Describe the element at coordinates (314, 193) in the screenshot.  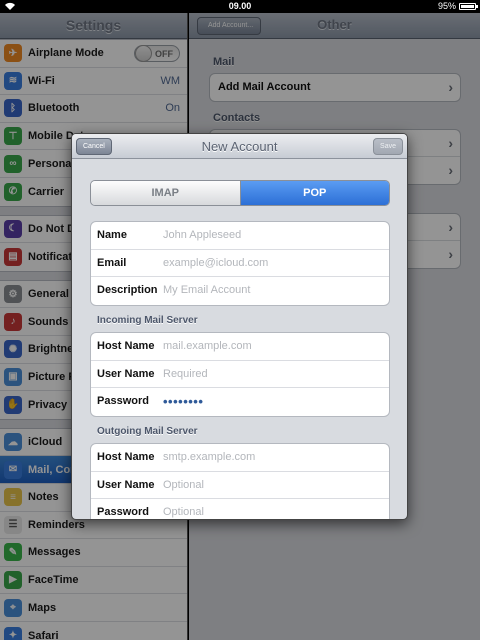
I see `segment-pop: POP` at that location.